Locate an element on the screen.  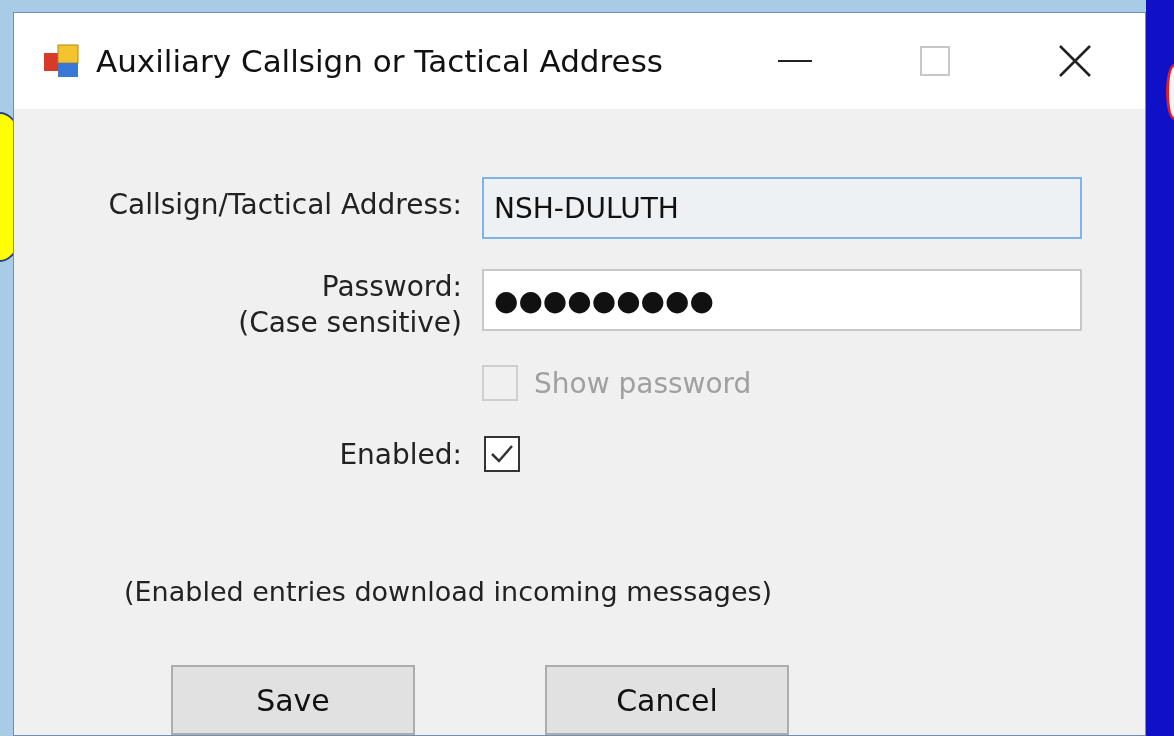
field-label: Password: is located at coordinates (391, 287).